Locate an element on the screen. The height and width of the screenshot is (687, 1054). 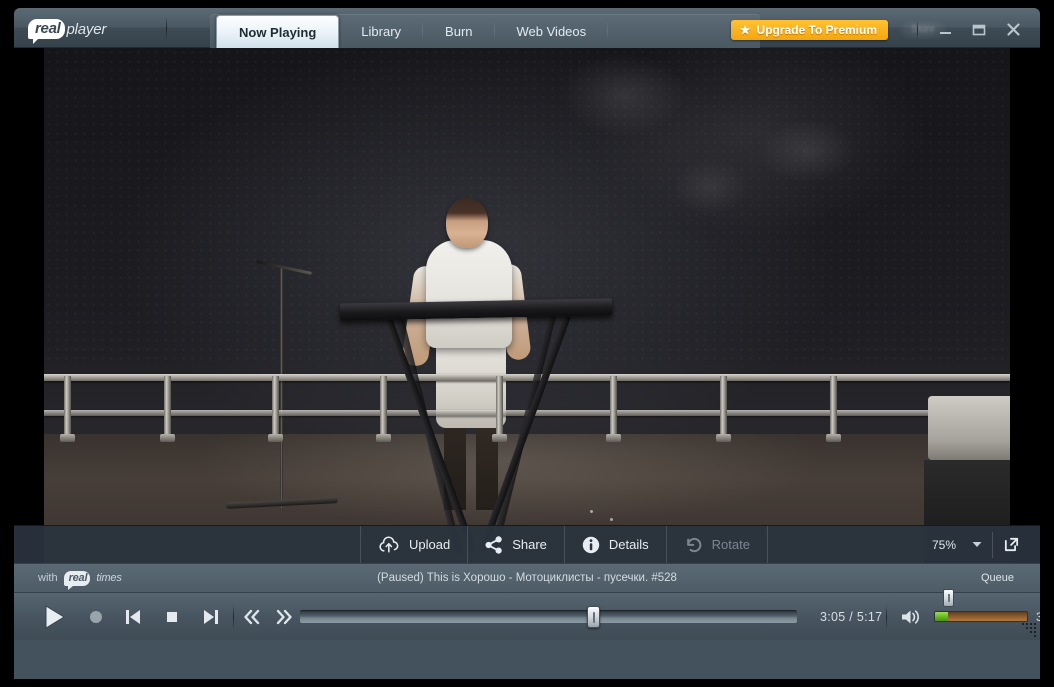
upgrade-label: Upgrade To Premium is located at coordinates (816, 30).